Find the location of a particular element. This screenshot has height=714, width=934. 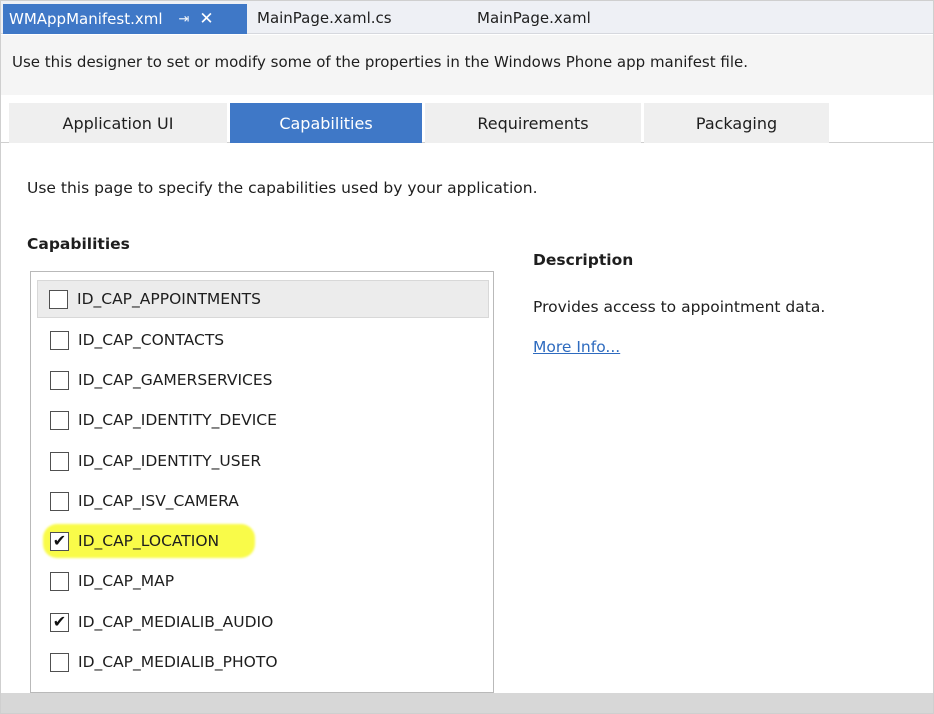

capability-item-map: ID_CAP_MAP is located at coordinates (106, 581).